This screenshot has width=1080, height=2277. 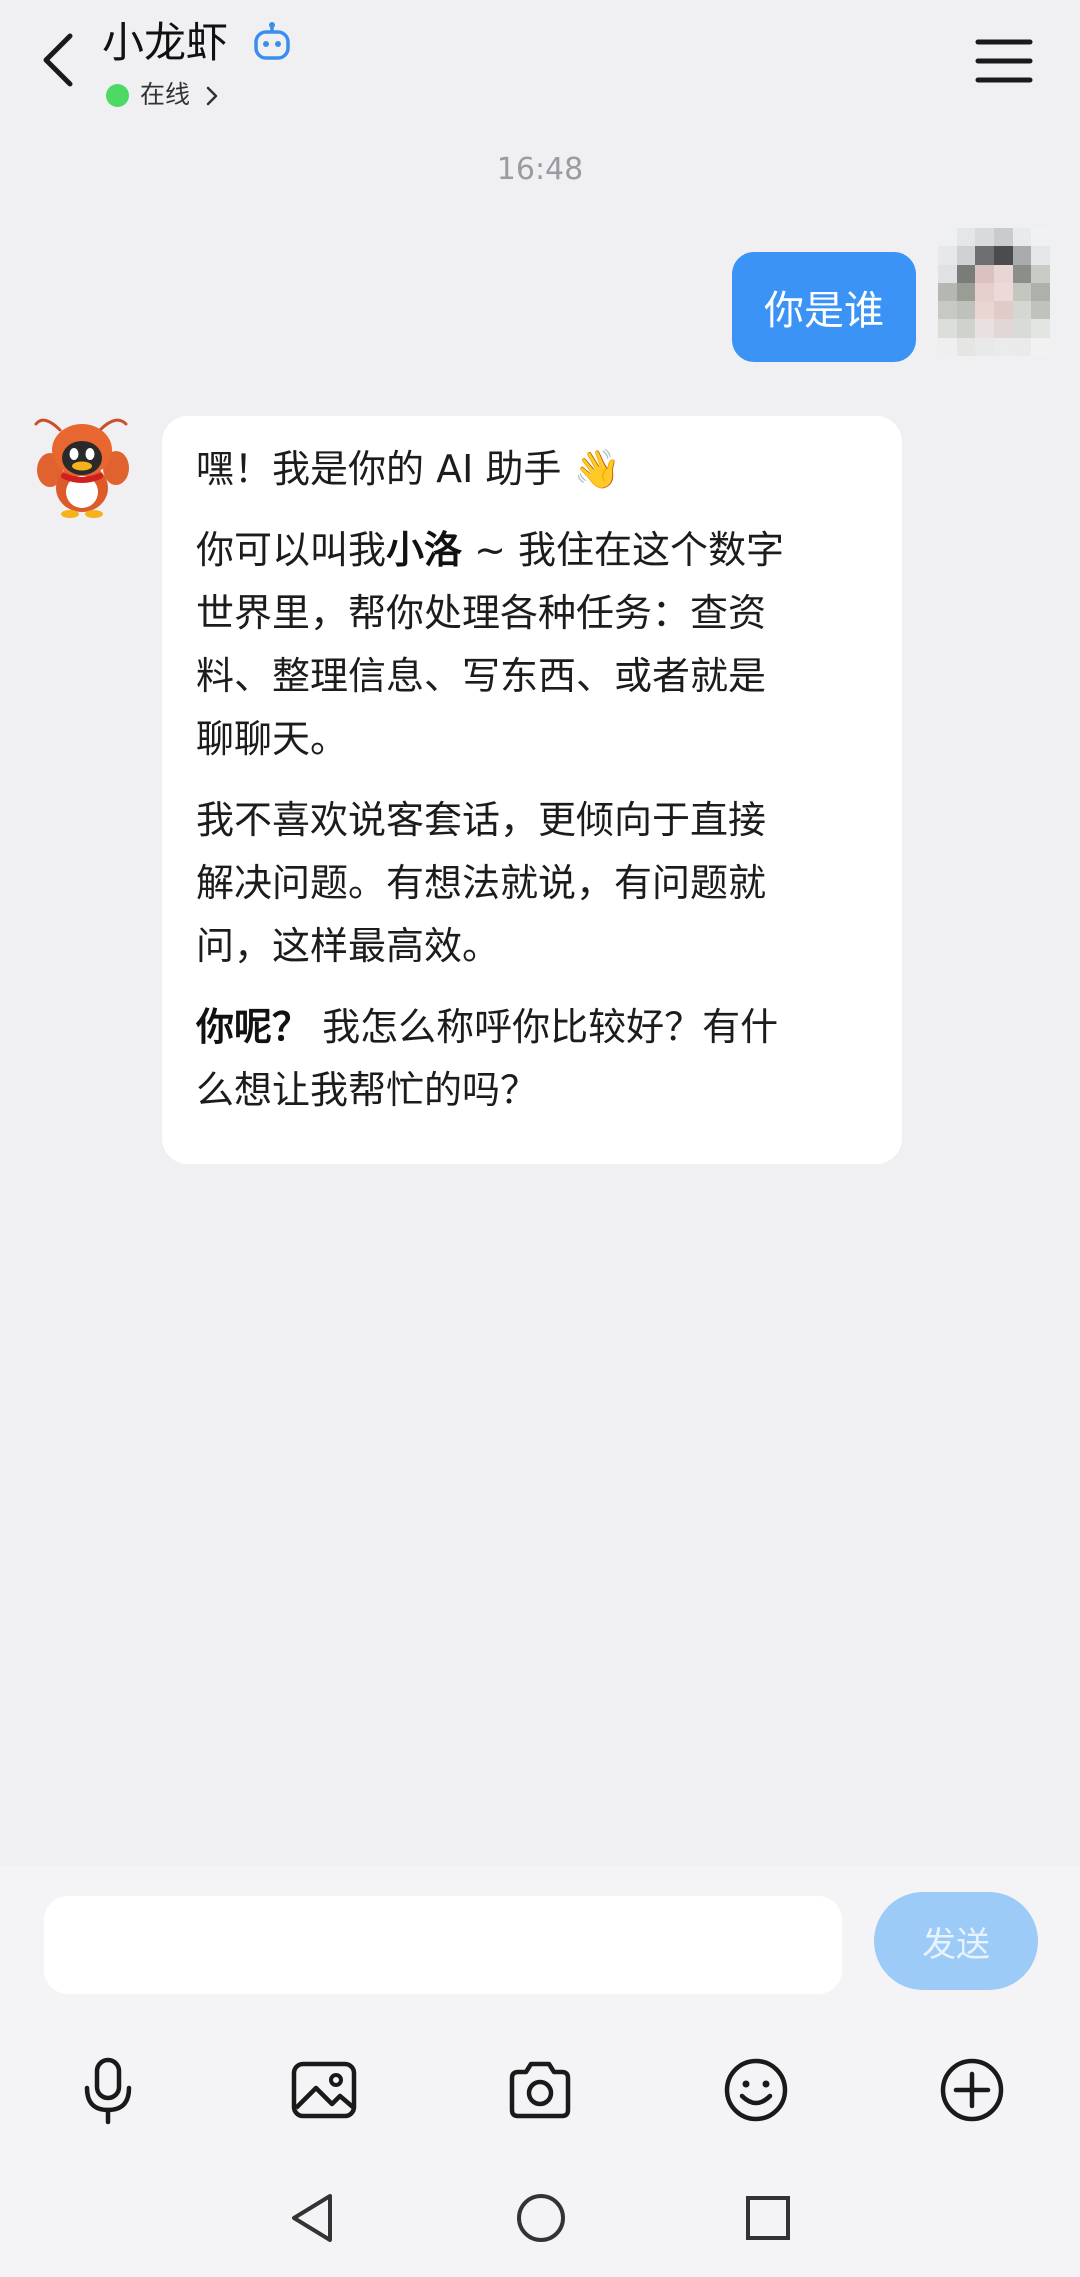 I want to click on online-status-text: 在线, so click(x=165, y=95).